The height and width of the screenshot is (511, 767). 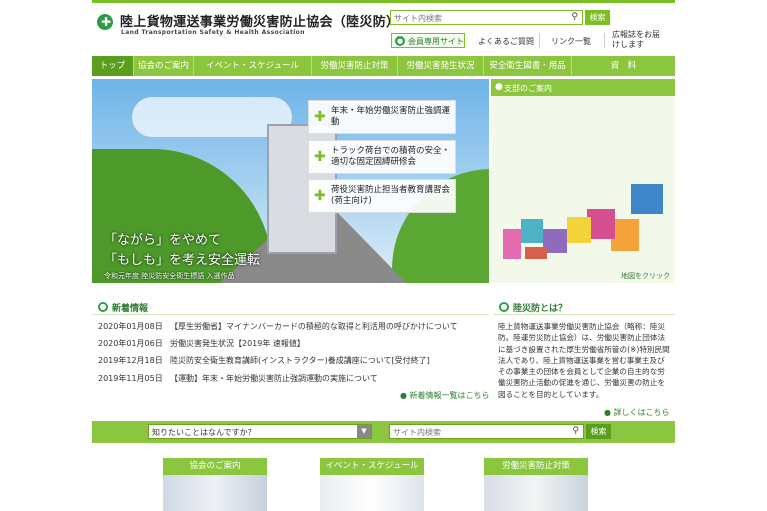 I want to click on links-link: リンク一覧, so click(x=571, y=41).